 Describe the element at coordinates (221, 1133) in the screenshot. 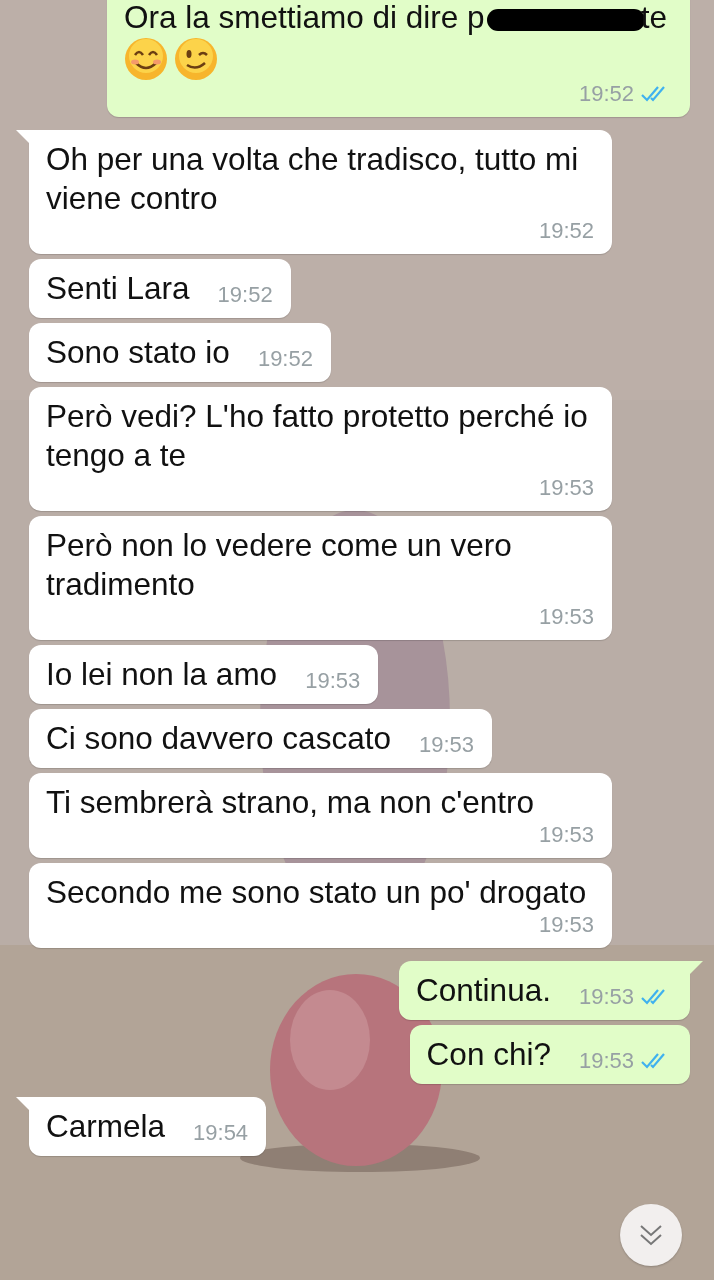

I see `message-time: 19:54` at that location.